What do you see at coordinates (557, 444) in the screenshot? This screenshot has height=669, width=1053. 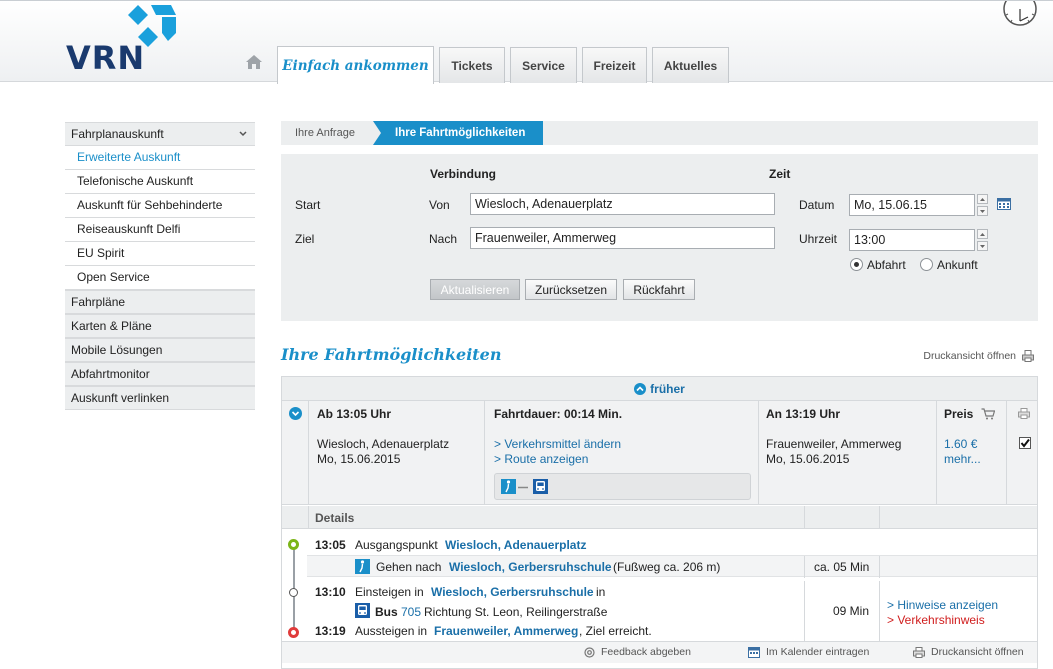 I see `change-modes-link: > Verkehrsmittel ändern` at bounding box center [557, 444].